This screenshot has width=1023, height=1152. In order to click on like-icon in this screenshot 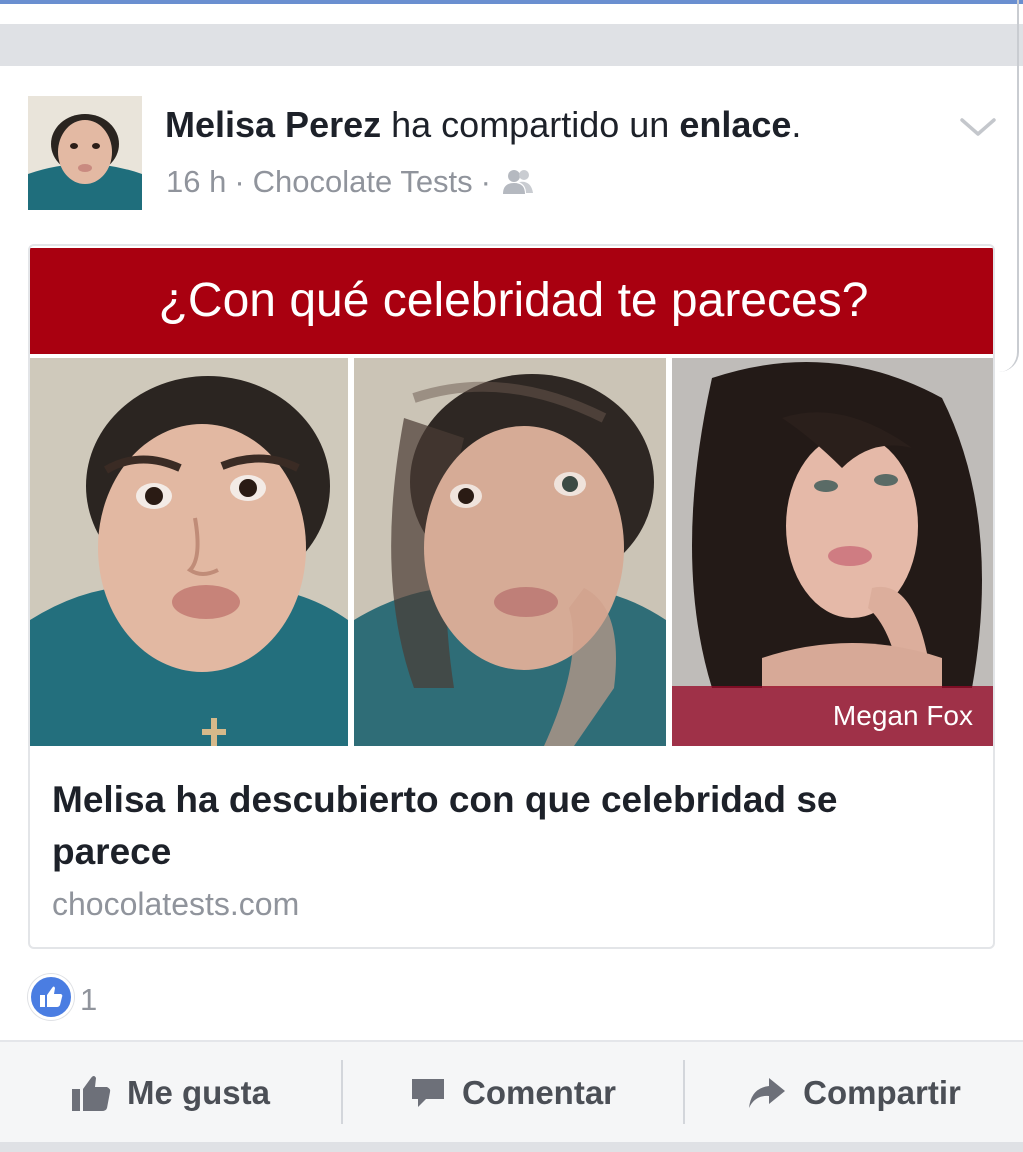, I will do `click(91, 1093)`.